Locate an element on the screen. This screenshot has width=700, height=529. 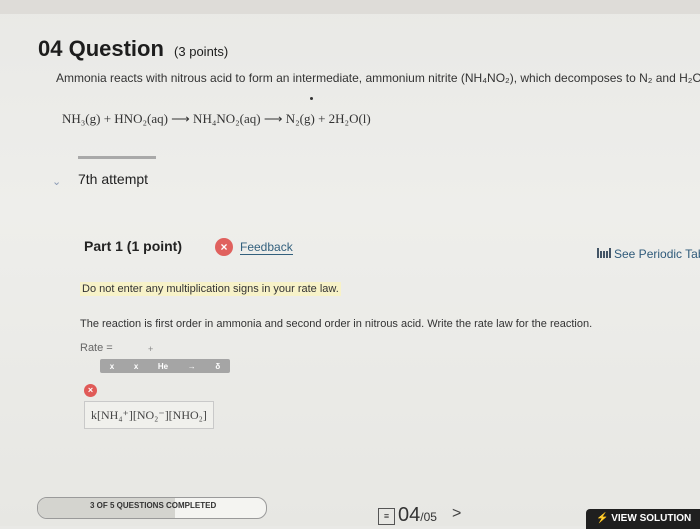
attempt-label: 7th attempt is located at coordinates (113, 179).